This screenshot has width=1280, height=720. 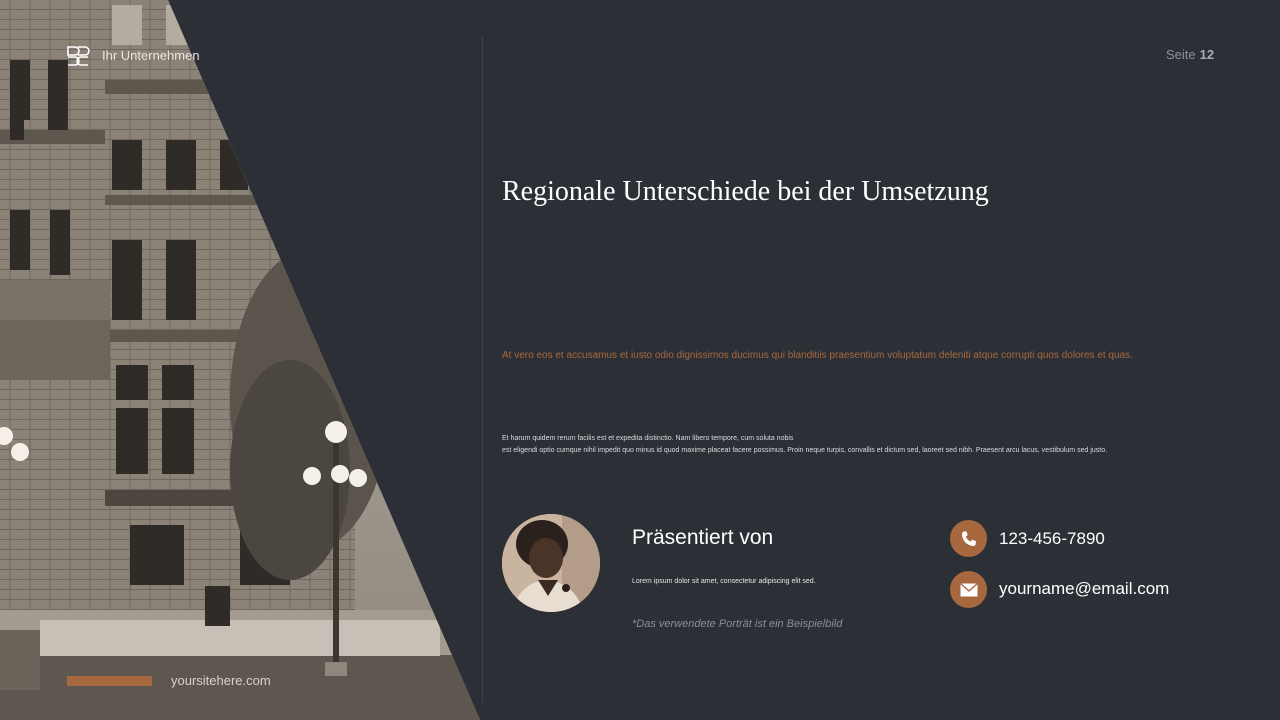 I want to click on phone-icon, so click(x=968, y=538).